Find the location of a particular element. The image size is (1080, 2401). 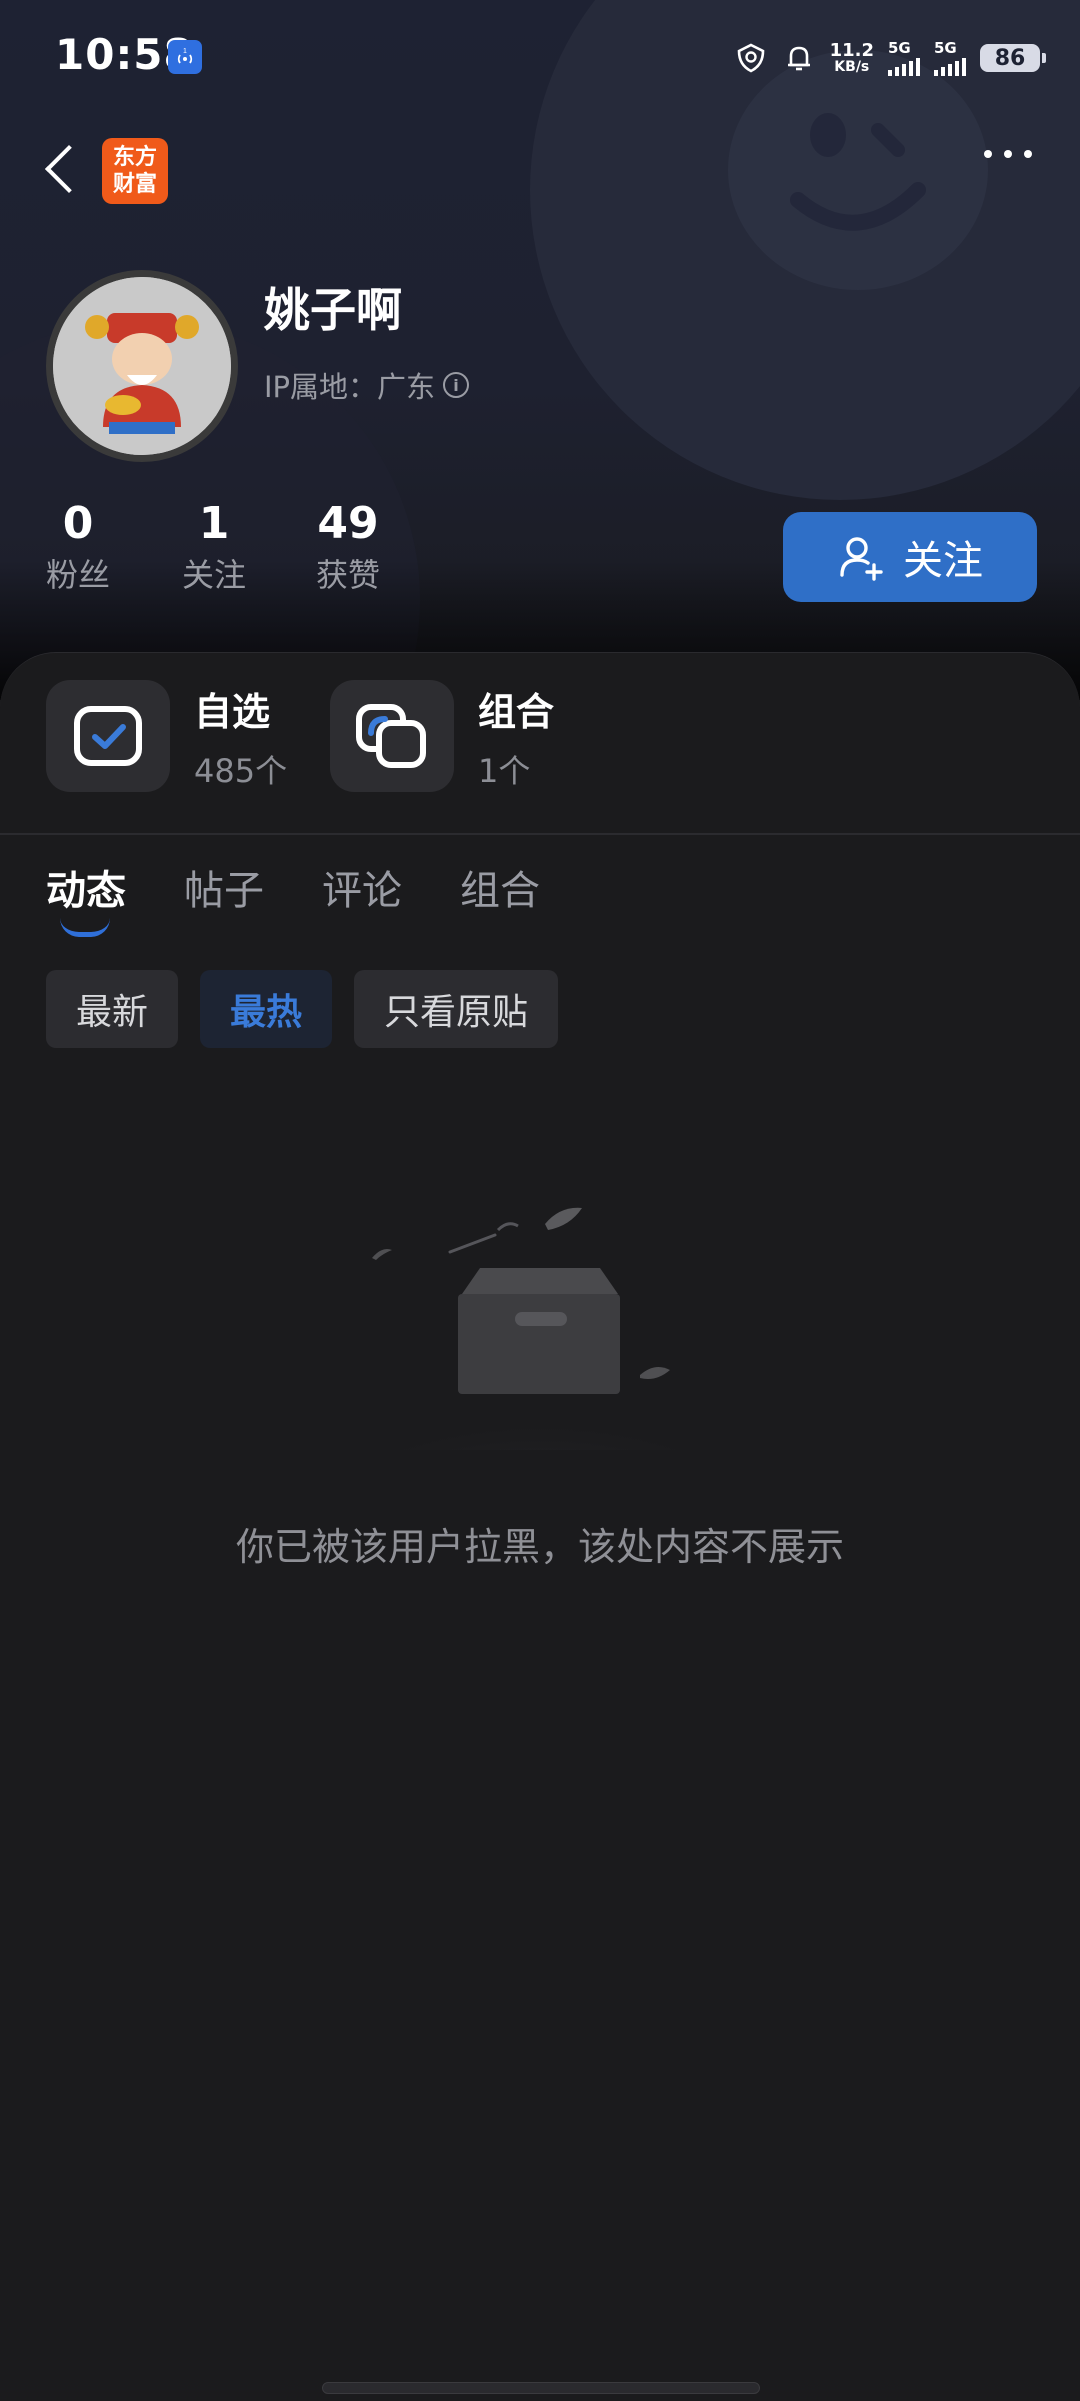

network-speed: 11.2 KB/s is located at coordinates (851, 57).